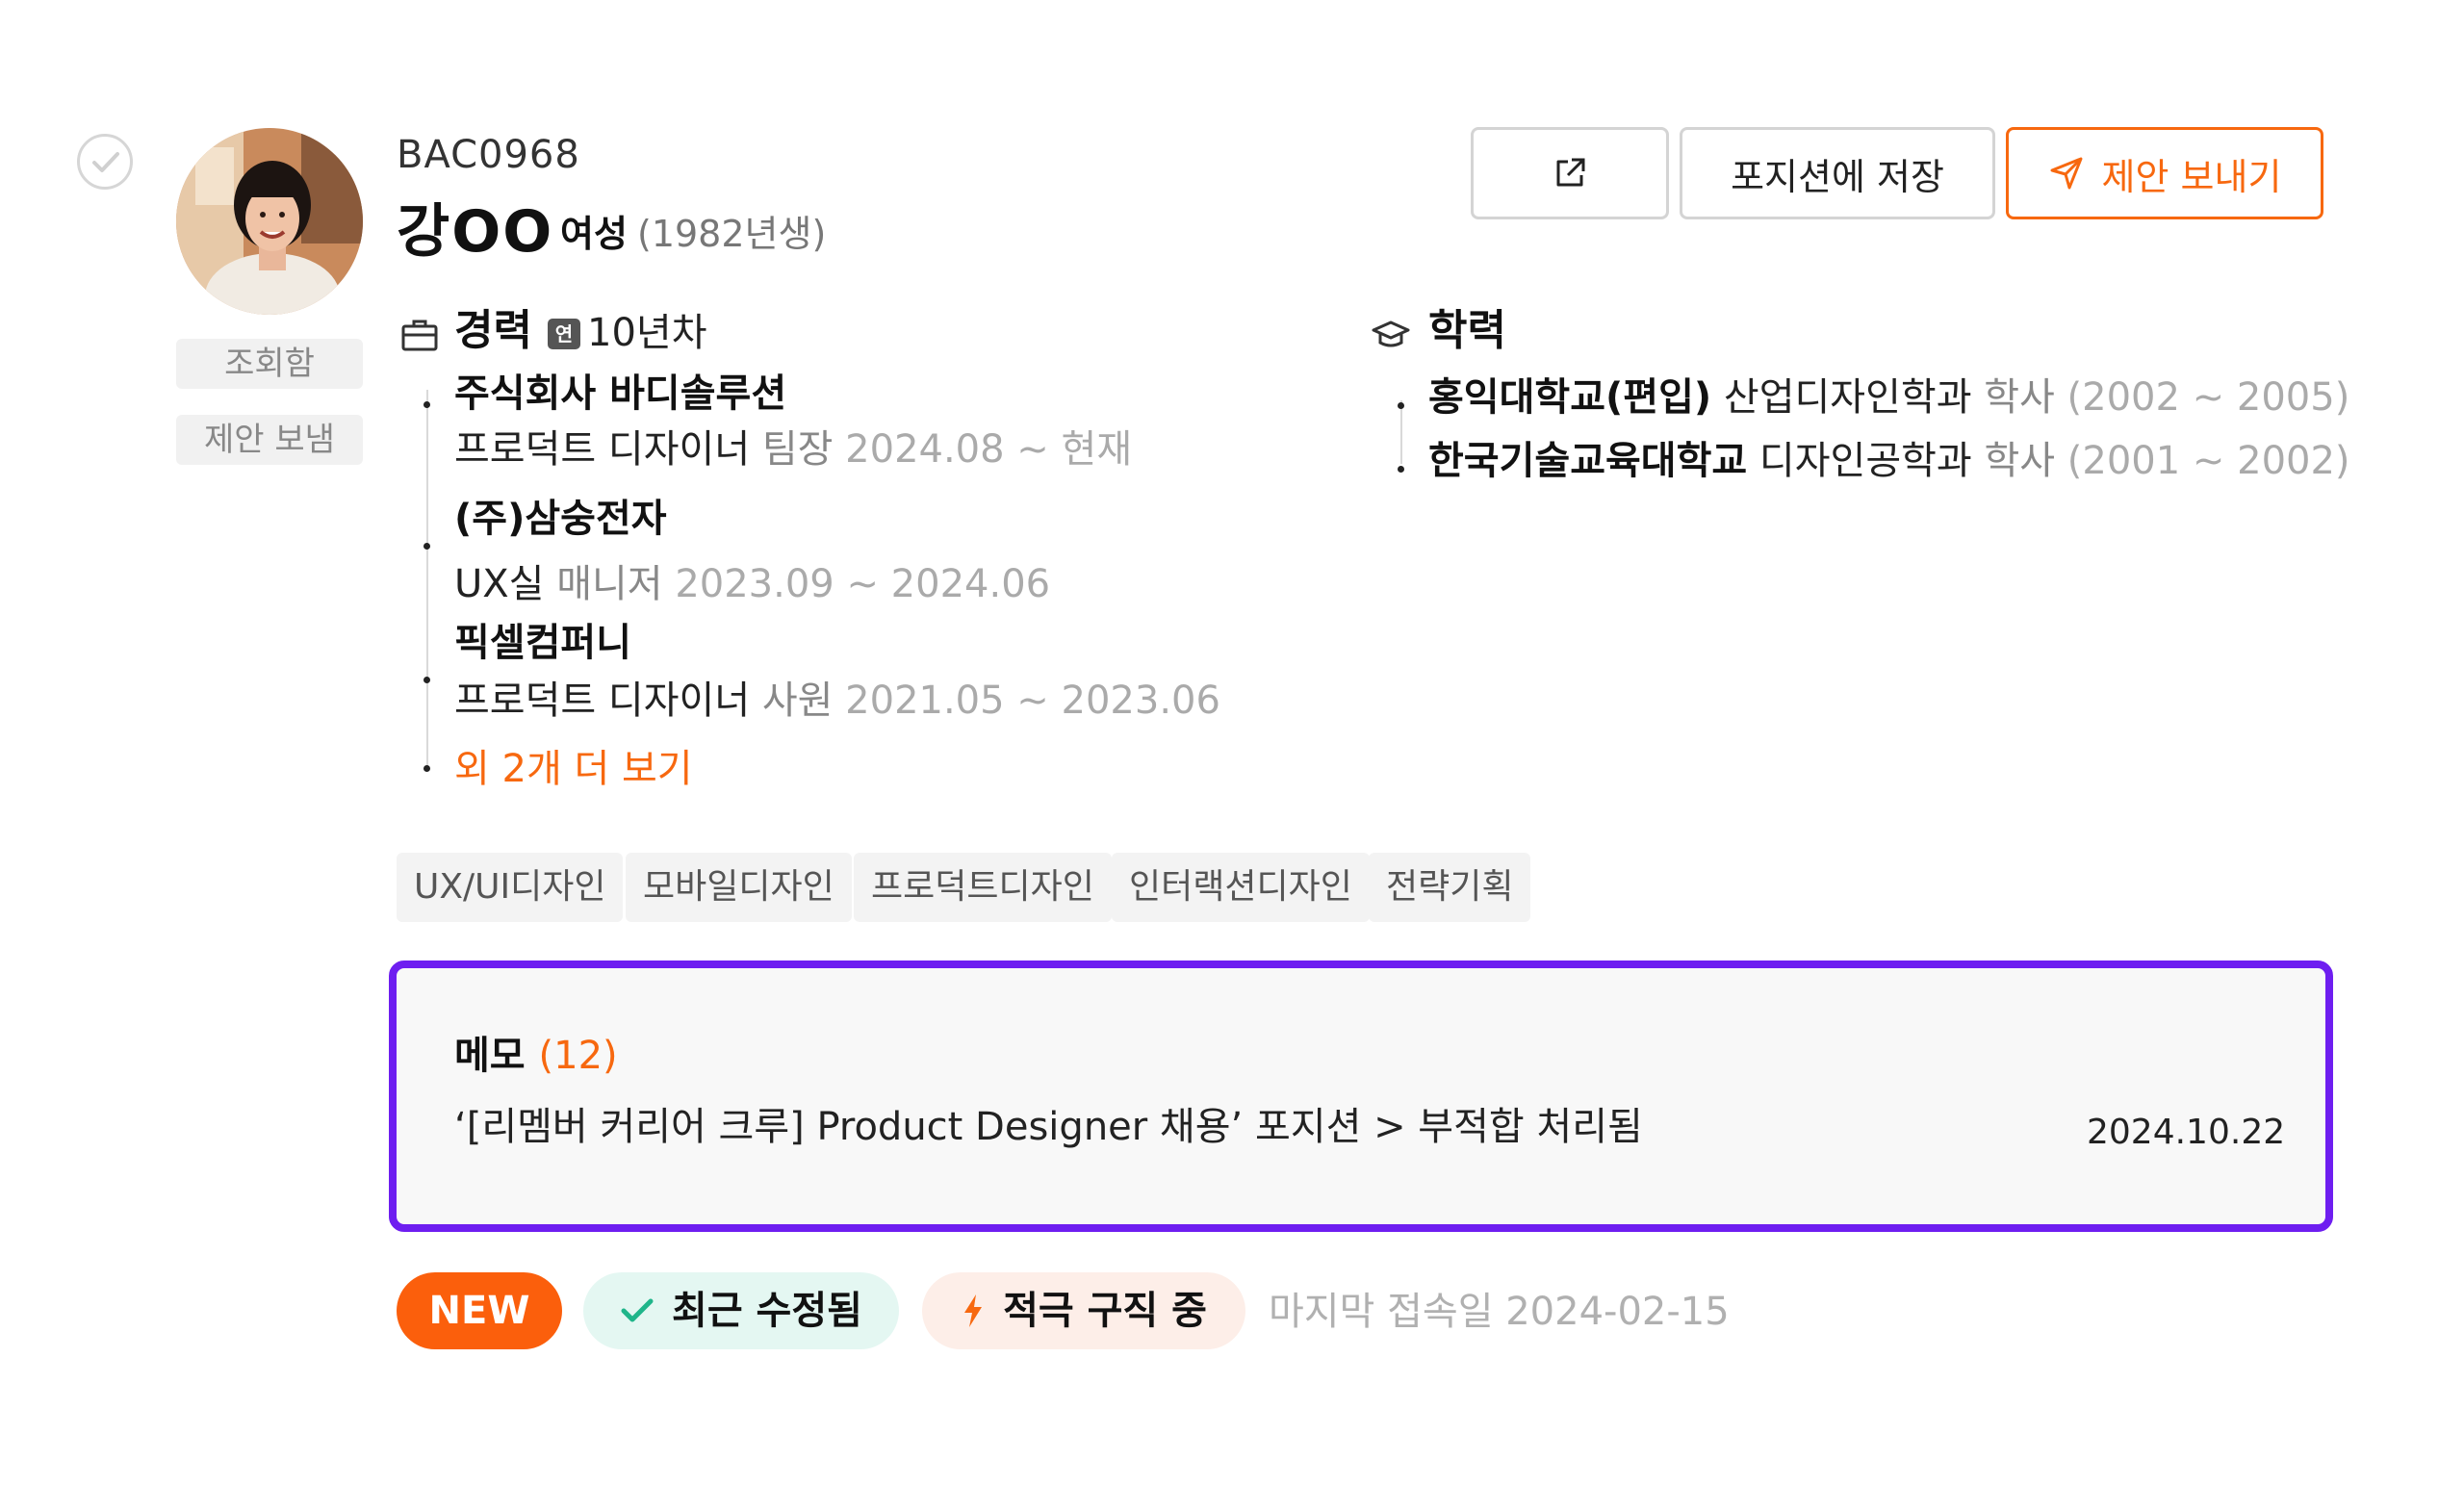 The image size is (2464, 1486). Describe the element at coordinates (578, 1056) in the screenshot. I see `memo-count: (12)` at that location.